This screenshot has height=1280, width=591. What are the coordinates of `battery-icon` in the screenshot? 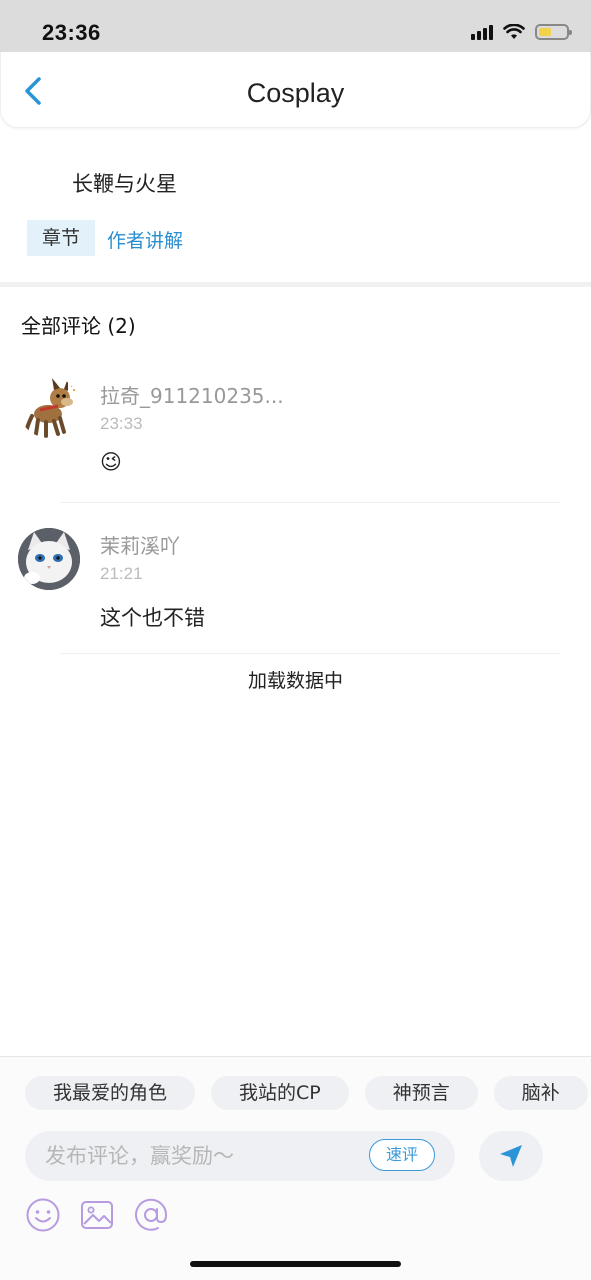 It's located at (553, 32).